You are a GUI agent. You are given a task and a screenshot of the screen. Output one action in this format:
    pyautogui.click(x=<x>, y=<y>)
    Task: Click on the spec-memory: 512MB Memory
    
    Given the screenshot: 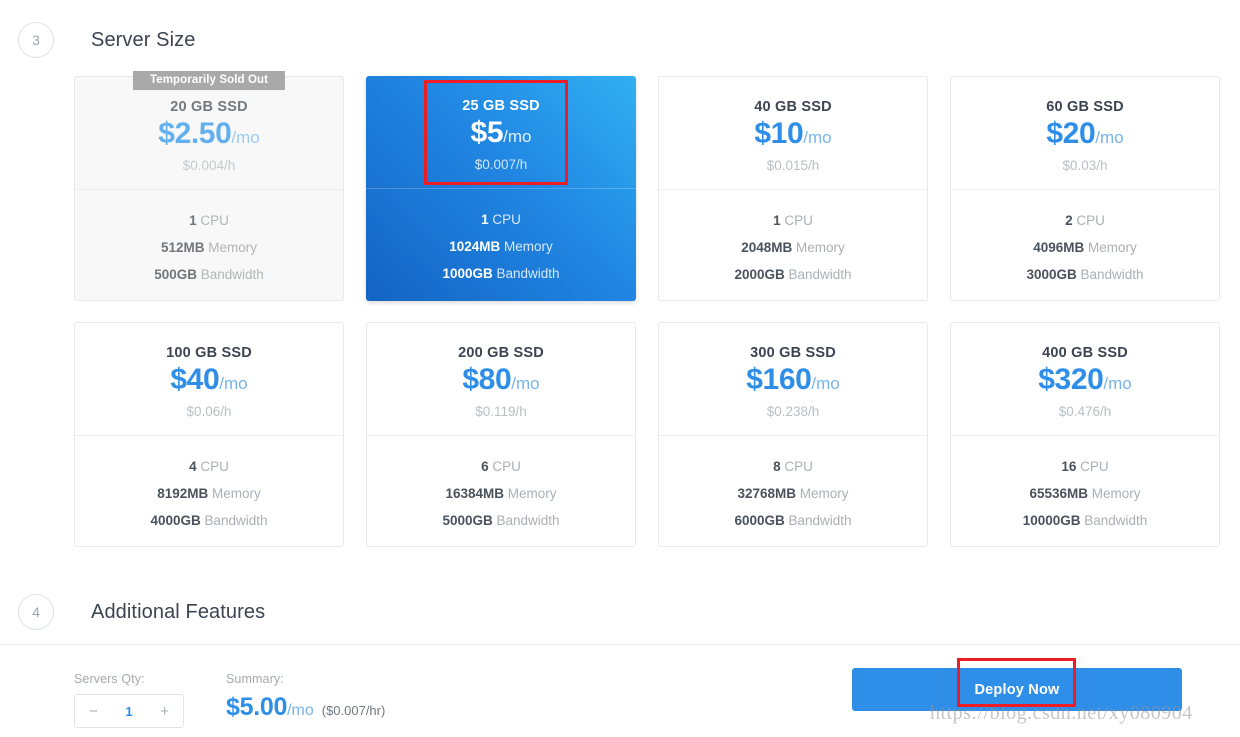 What is the action you would take?
    pyautogui.click(x=209, y=247)
    